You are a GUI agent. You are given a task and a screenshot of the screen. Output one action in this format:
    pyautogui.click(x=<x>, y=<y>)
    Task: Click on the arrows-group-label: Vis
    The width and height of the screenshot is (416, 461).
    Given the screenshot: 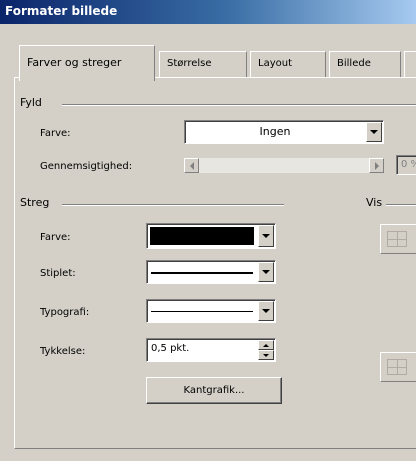 What is the action you would take?
    pyautogui.click(x=376, y=202)
    